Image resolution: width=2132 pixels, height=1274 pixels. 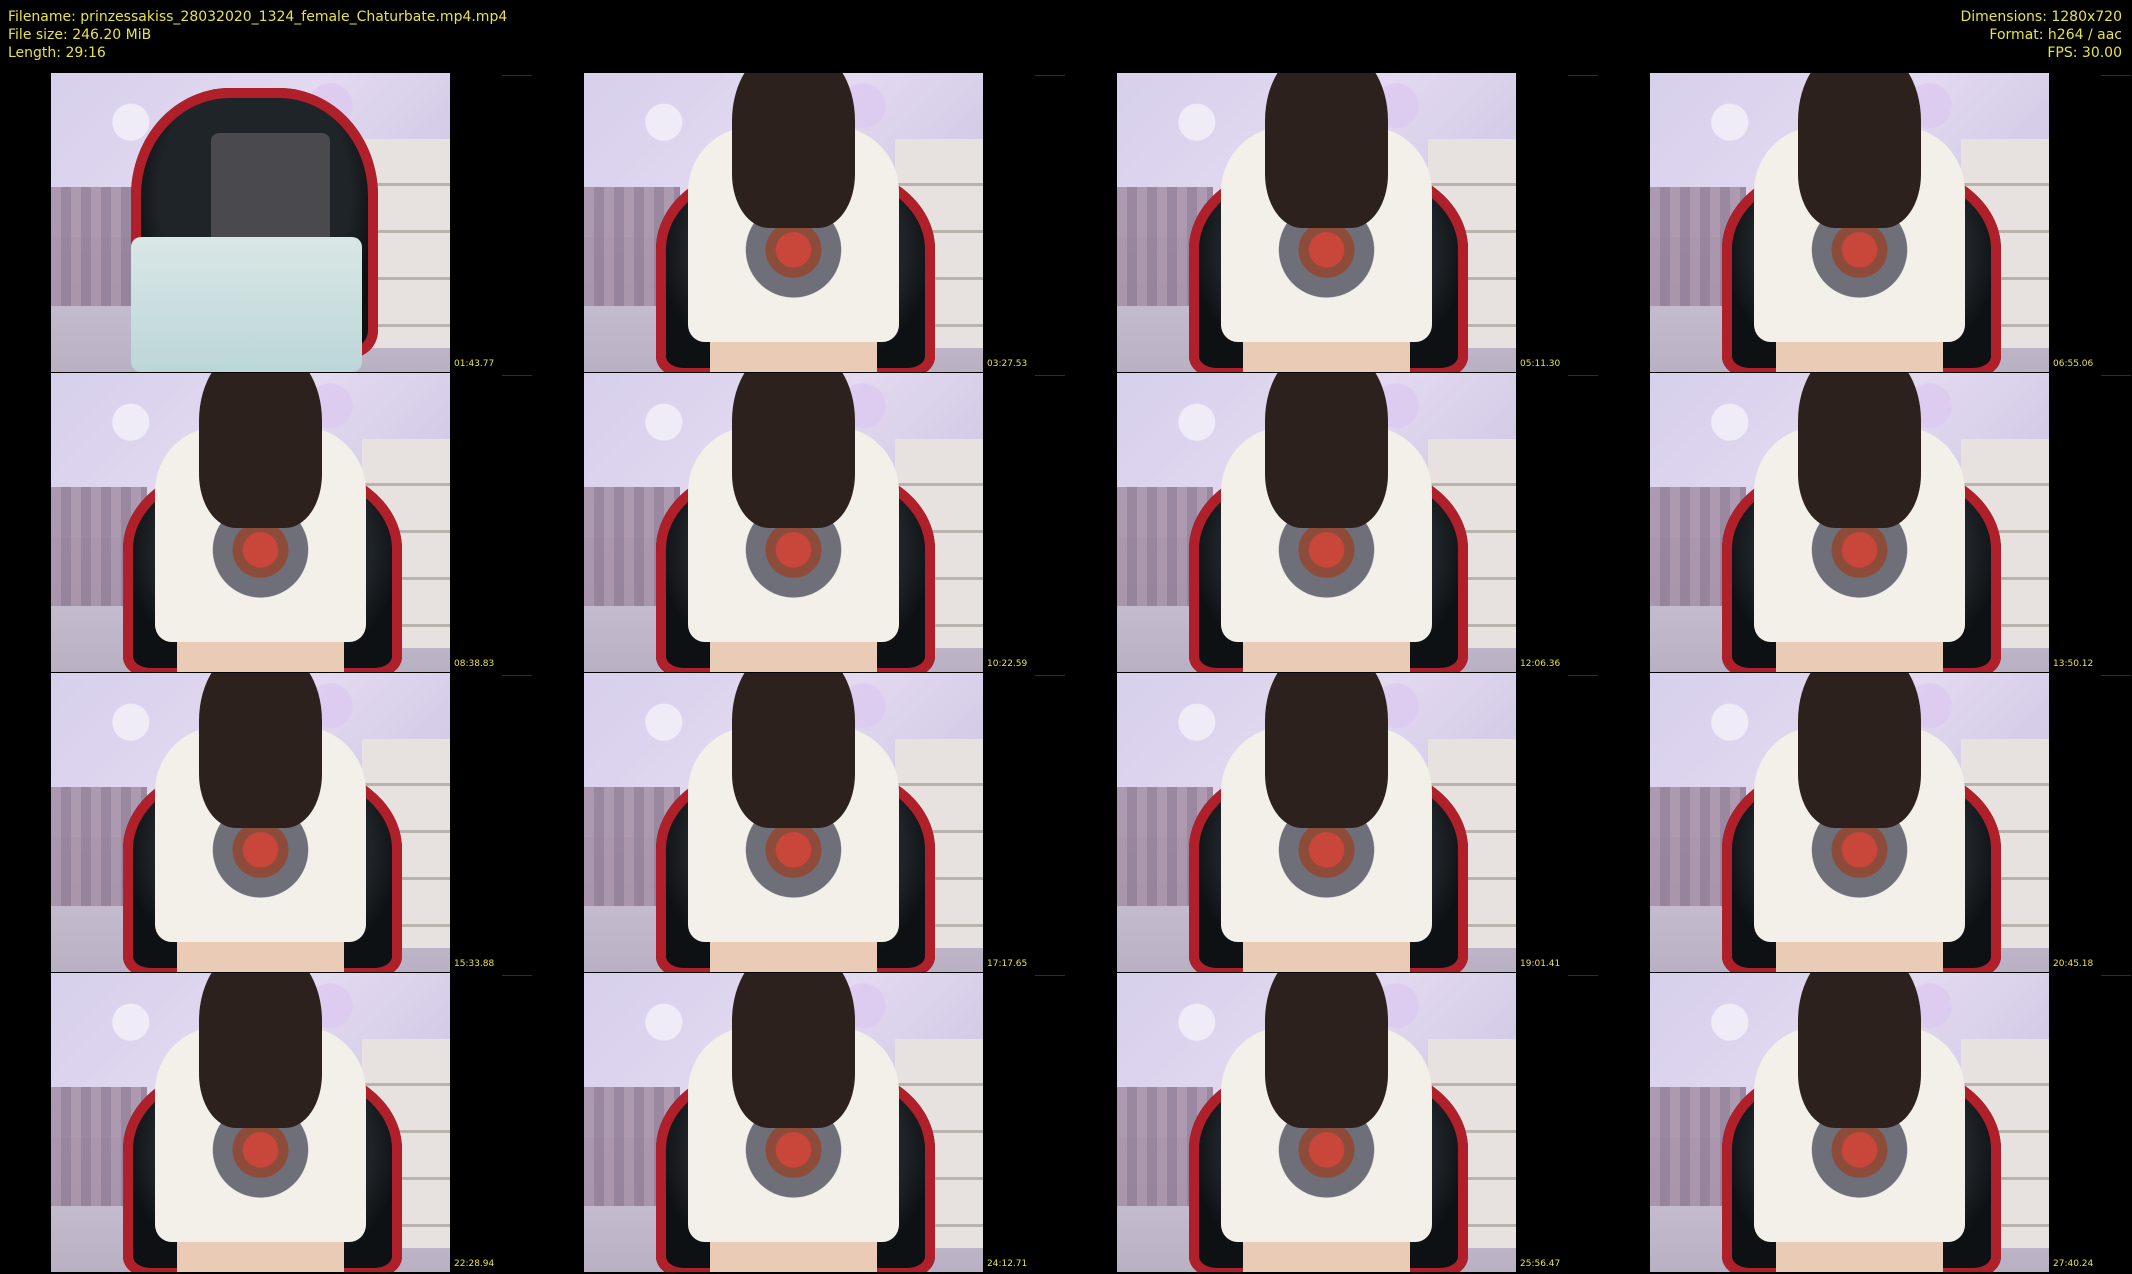 I want to click on thumbnail-cell: 25:56.47, so click(x=1332, y=1123).